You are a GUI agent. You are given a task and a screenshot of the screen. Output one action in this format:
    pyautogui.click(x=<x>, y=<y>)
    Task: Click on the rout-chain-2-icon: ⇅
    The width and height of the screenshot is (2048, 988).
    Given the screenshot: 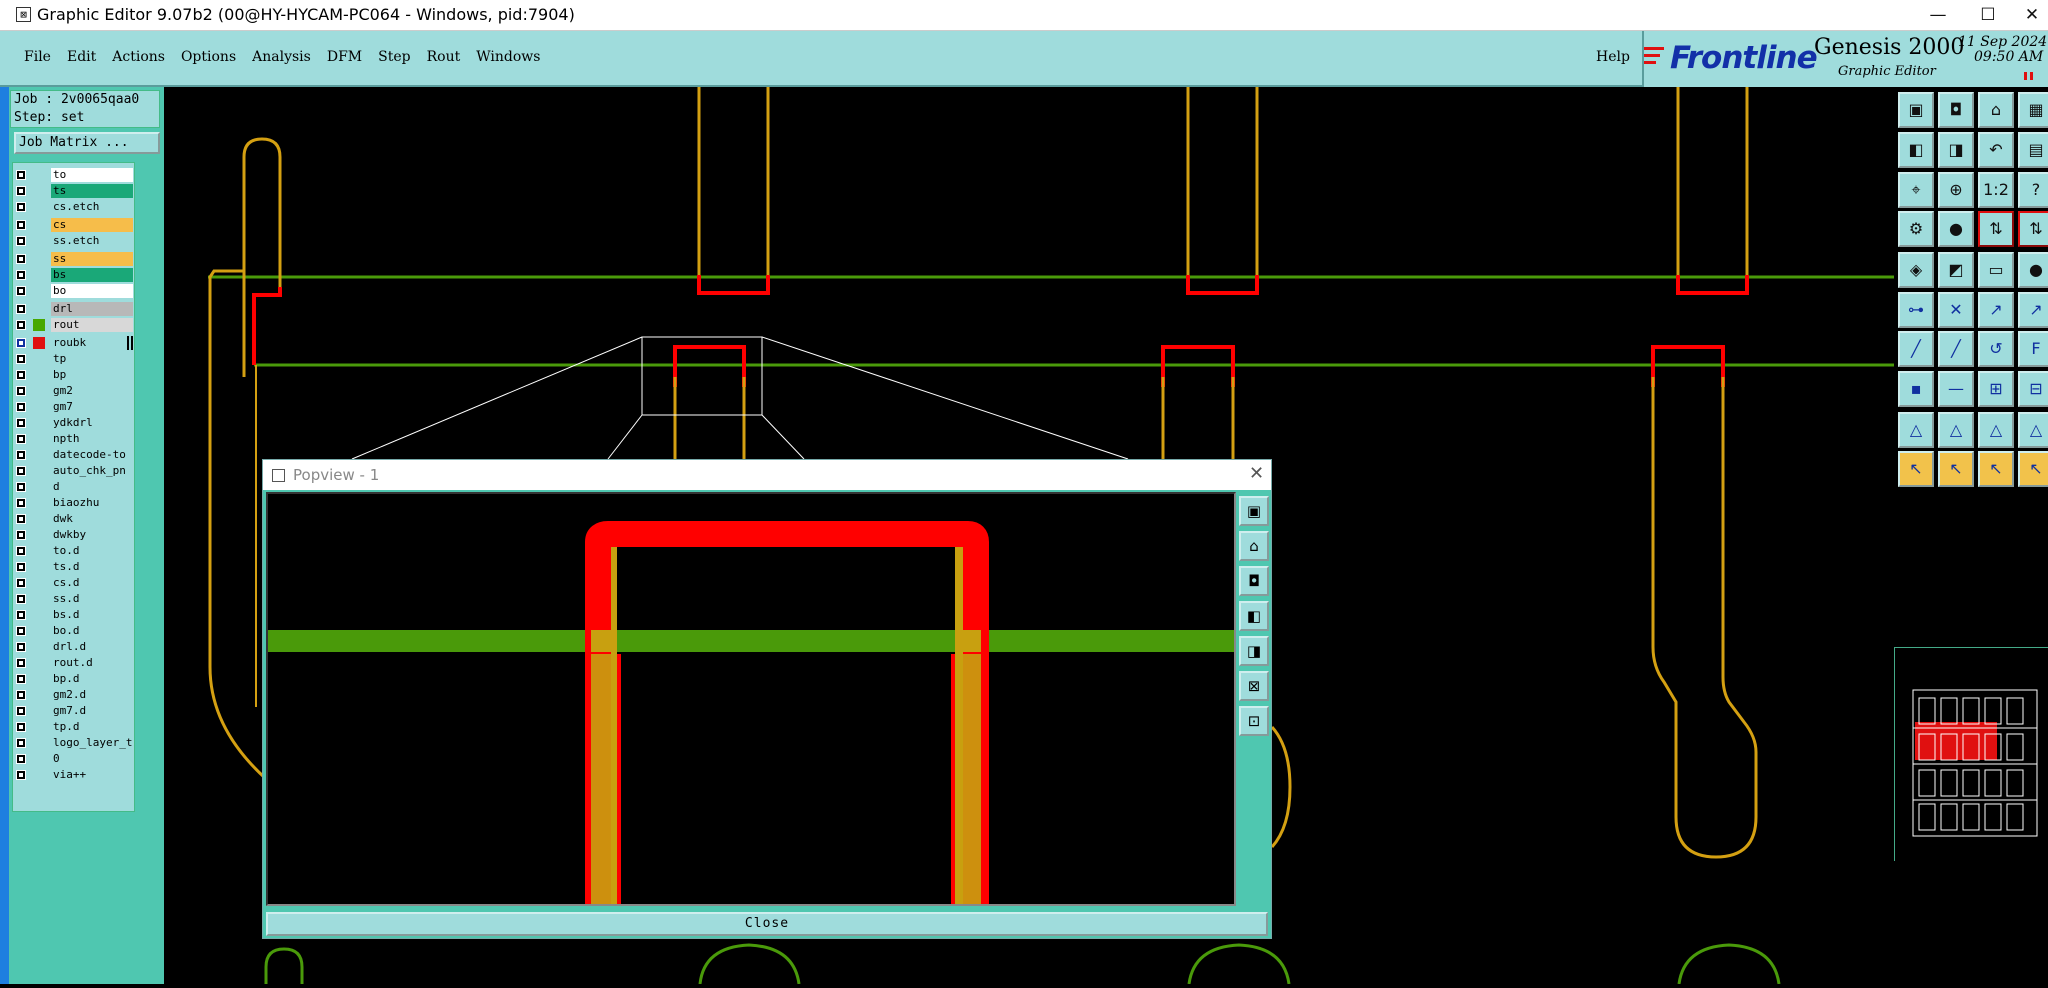 What is the action you would take?
    pyautogui.click(x=2033, y=229)
    